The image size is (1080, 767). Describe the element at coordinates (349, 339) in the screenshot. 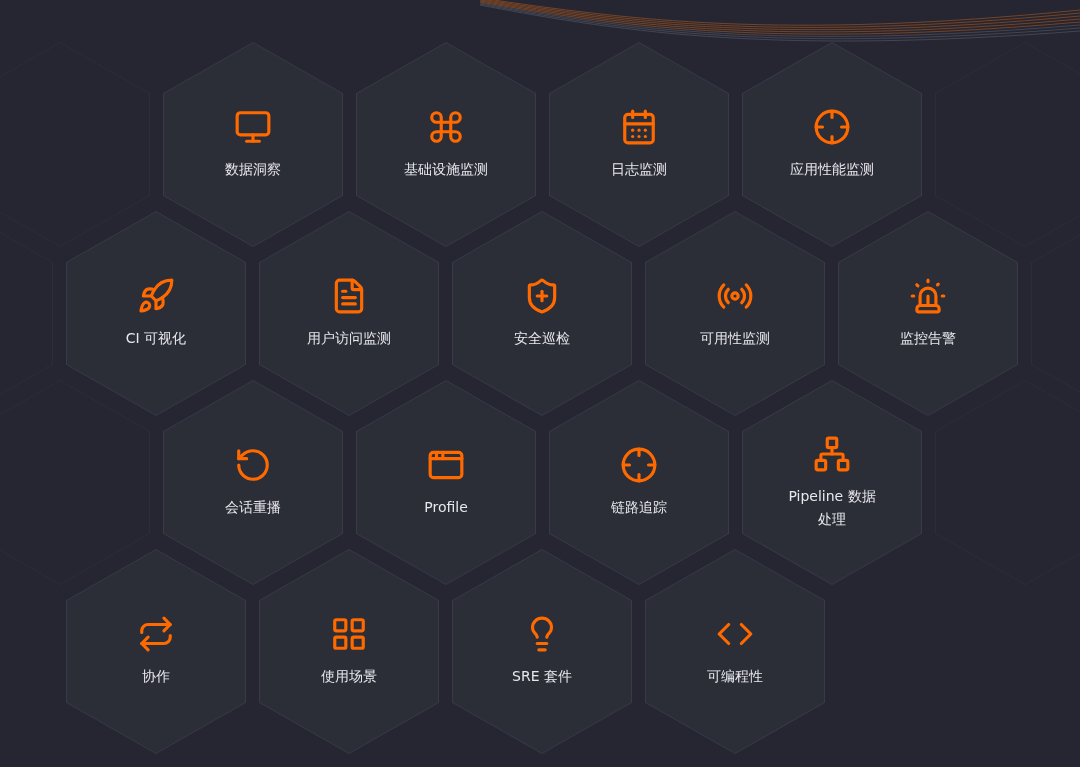

I see `feature-label: 用户访问监测` at that location.